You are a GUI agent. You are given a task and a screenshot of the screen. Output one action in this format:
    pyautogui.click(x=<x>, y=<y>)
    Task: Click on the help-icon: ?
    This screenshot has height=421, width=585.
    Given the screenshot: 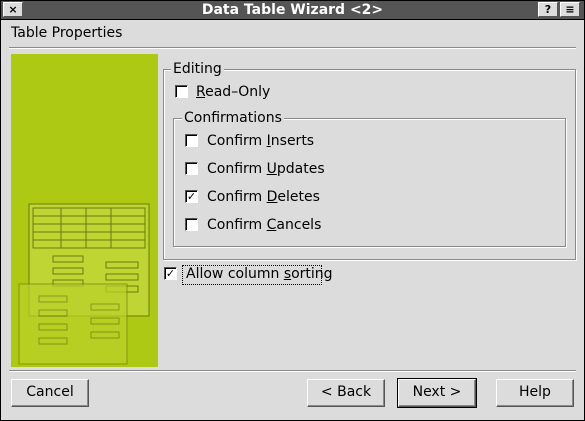 What is the action you would take?
    pyautogui.click(x=548, y=9)
    